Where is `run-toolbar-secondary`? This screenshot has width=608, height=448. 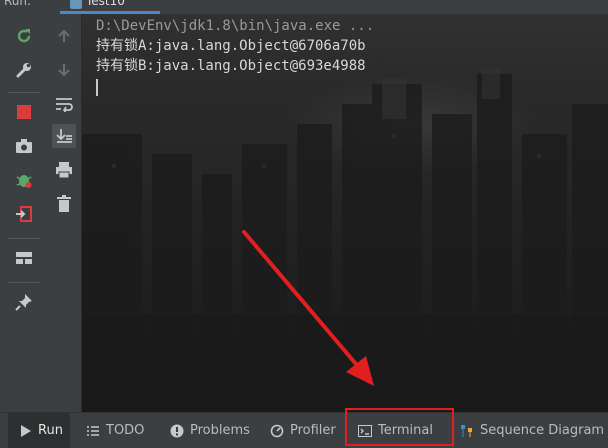
run-toolbar-secondary is located at coordinates (65, 213).